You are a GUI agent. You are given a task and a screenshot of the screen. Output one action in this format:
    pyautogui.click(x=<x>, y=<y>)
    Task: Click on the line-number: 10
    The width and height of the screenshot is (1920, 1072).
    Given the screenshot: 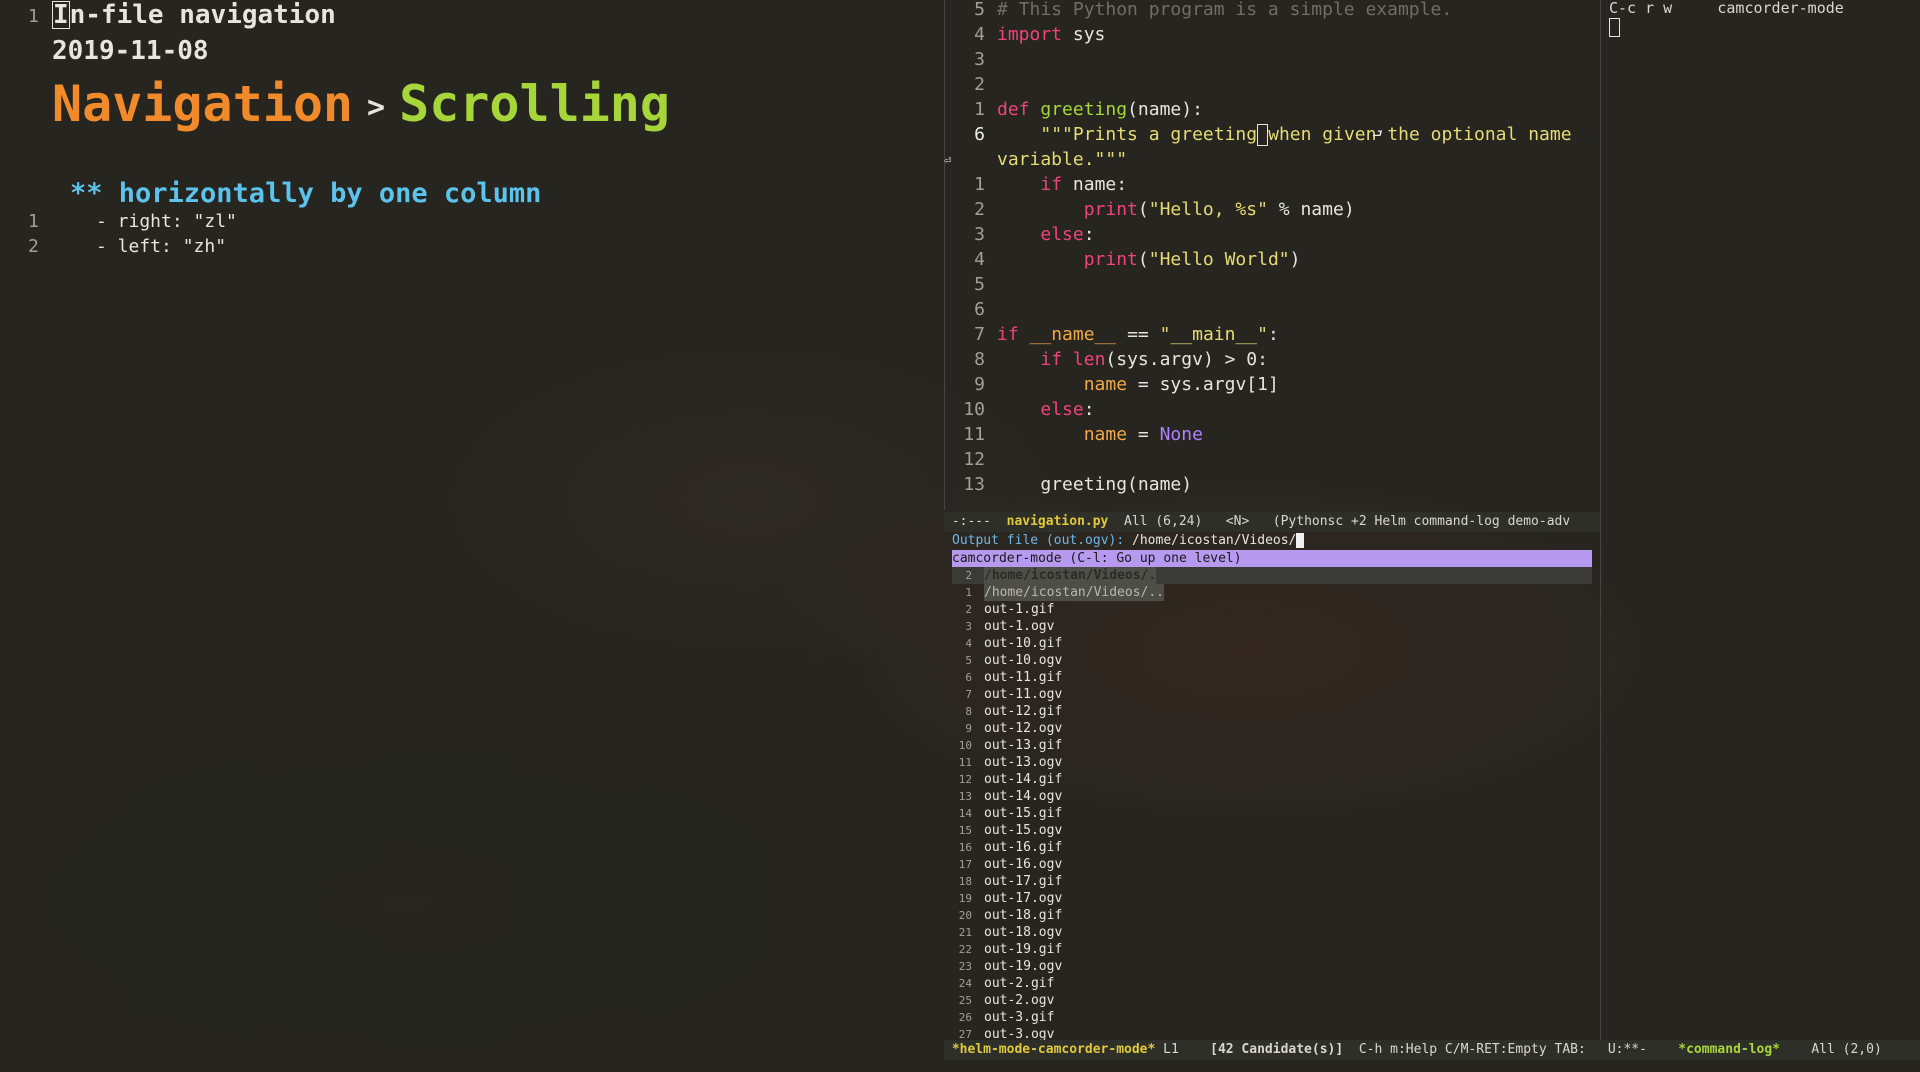 What is the action you would take?
    pyautogui.click(x=974, y=409)
    